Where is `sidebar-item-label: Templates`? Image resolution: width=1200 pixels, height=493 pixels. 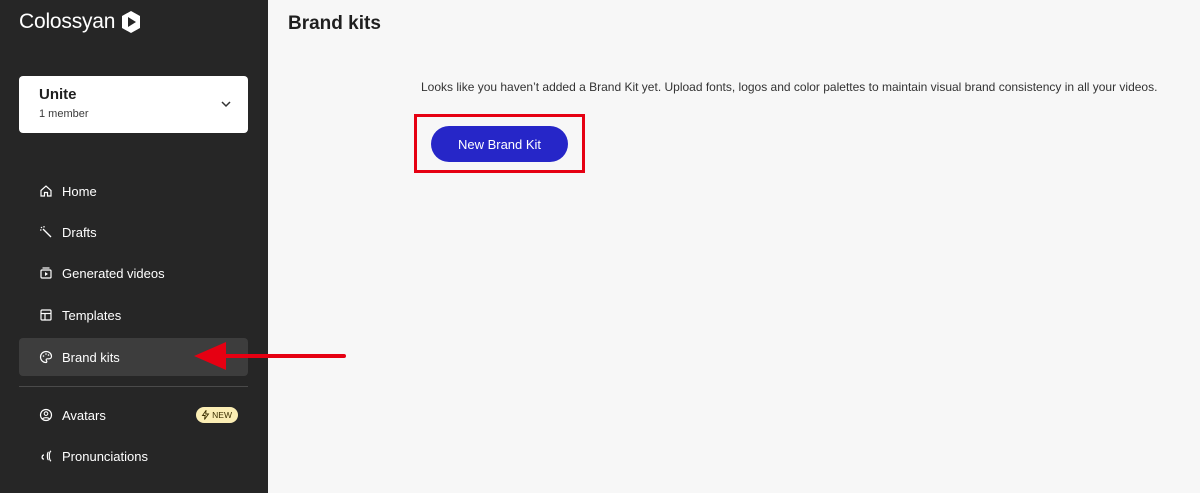 sidebar-item-label: Templates is located at coordinates (92, 315).